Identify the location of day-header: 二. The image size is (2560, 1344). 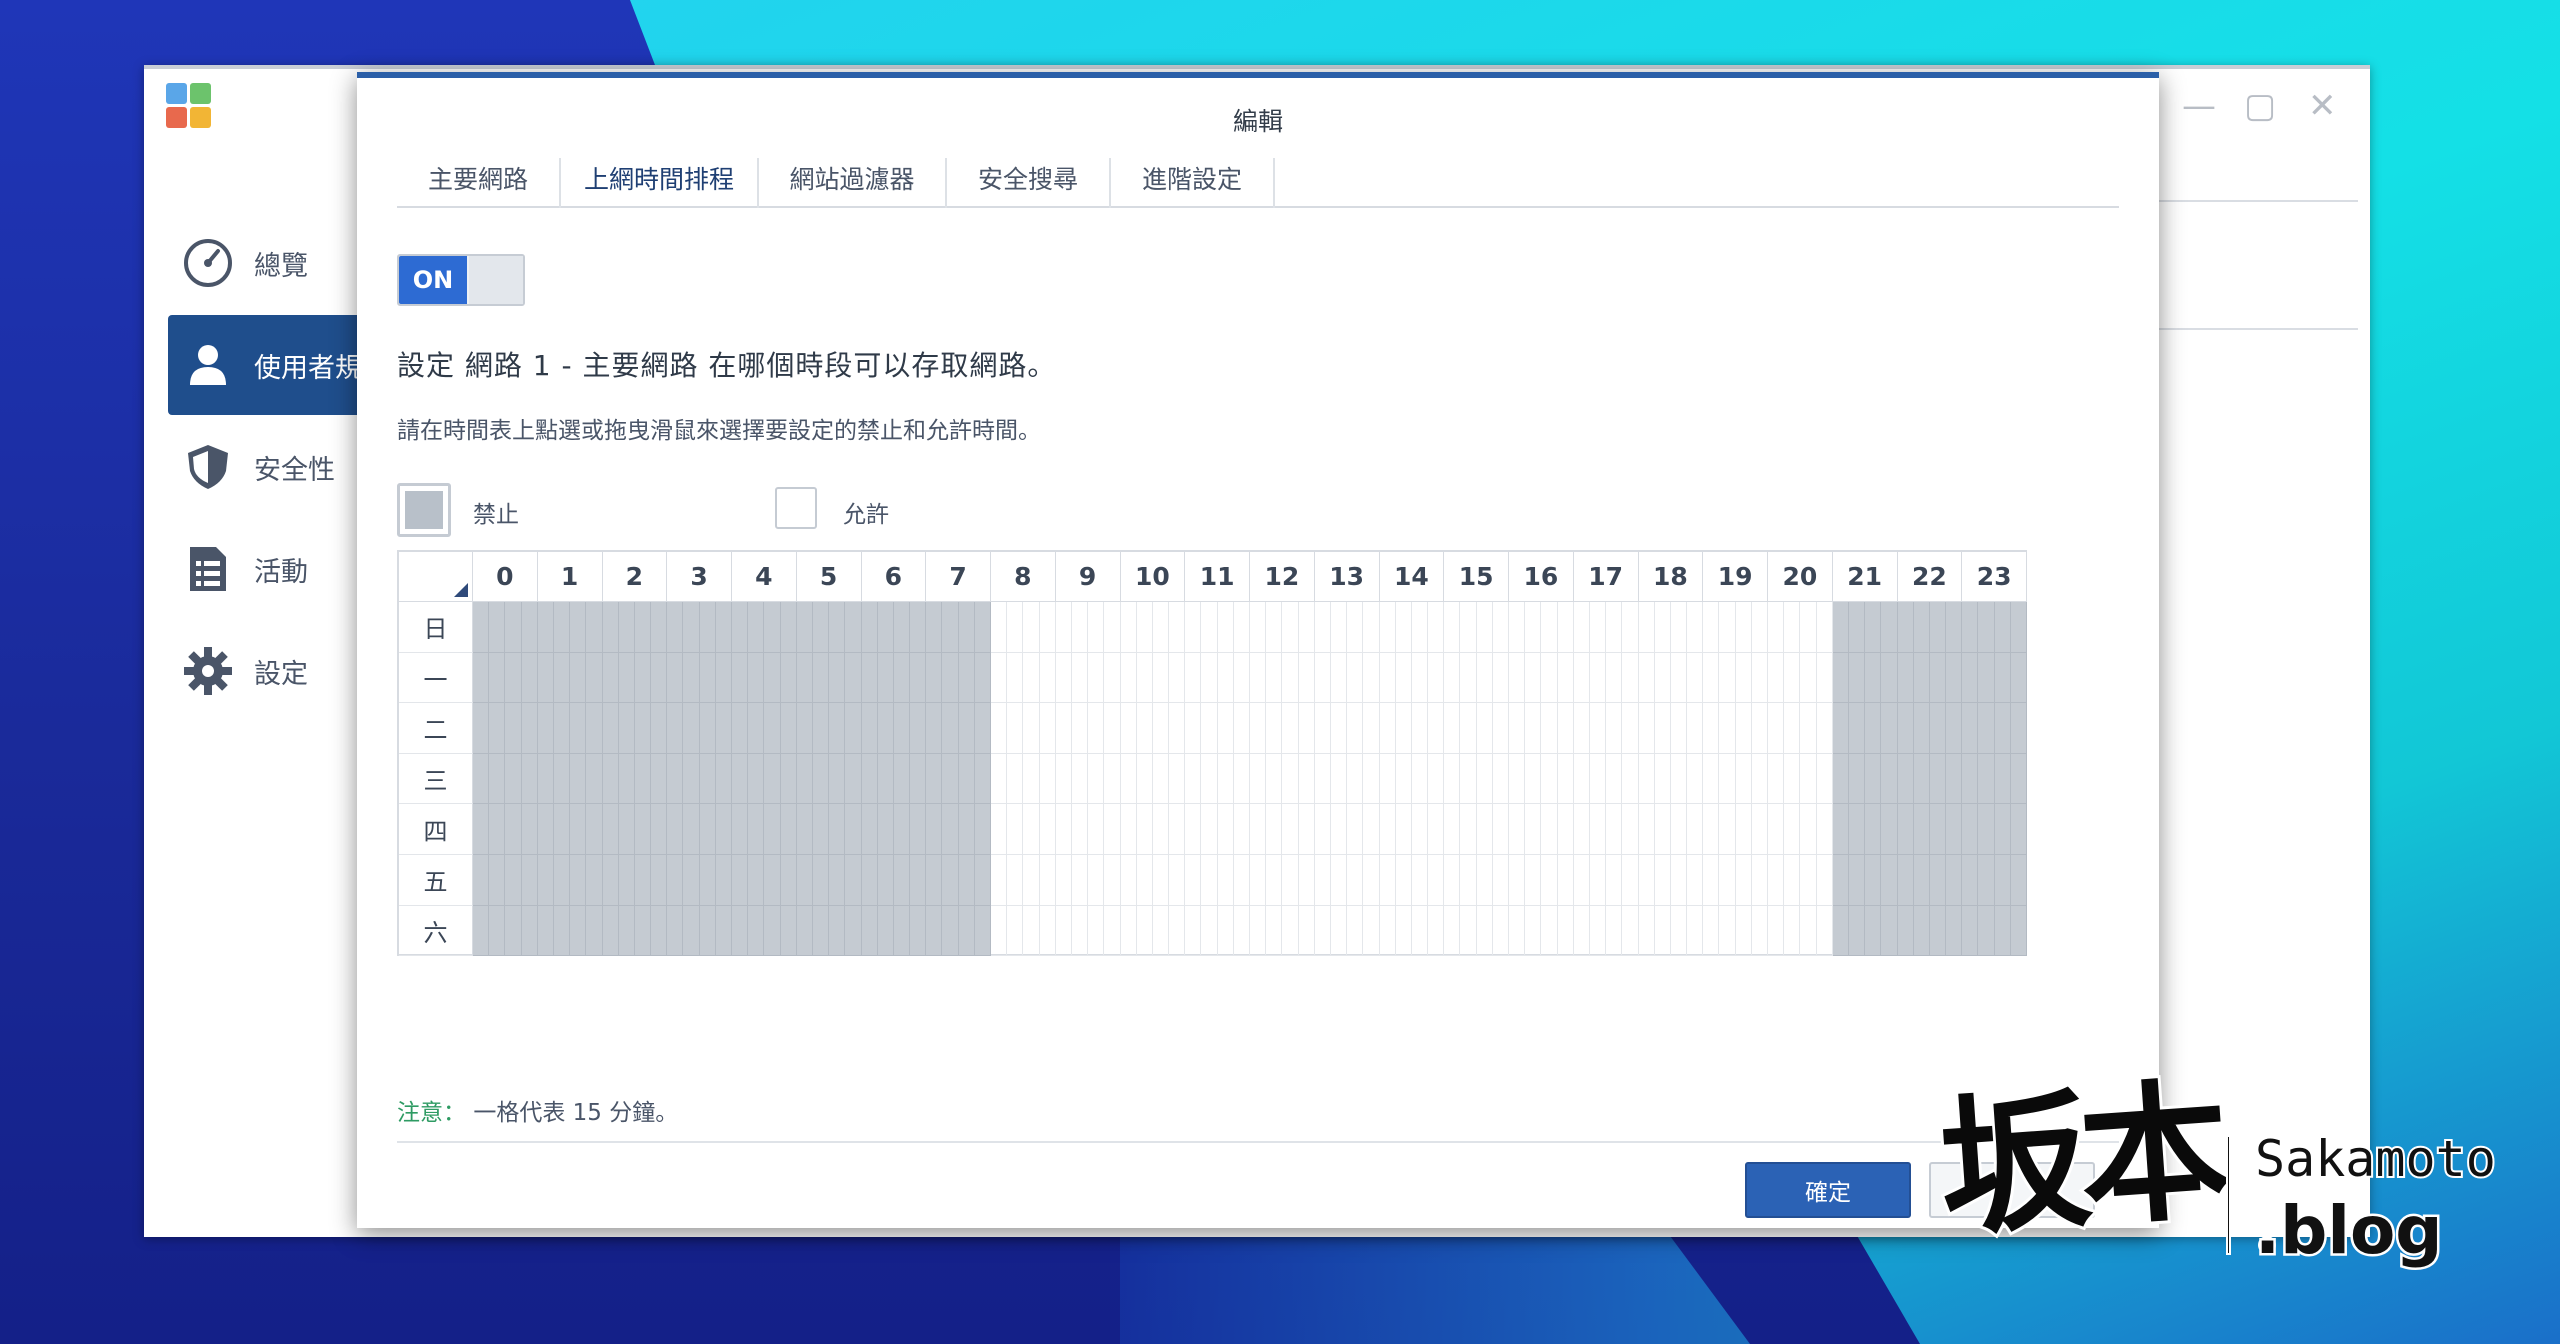
(436, 728).